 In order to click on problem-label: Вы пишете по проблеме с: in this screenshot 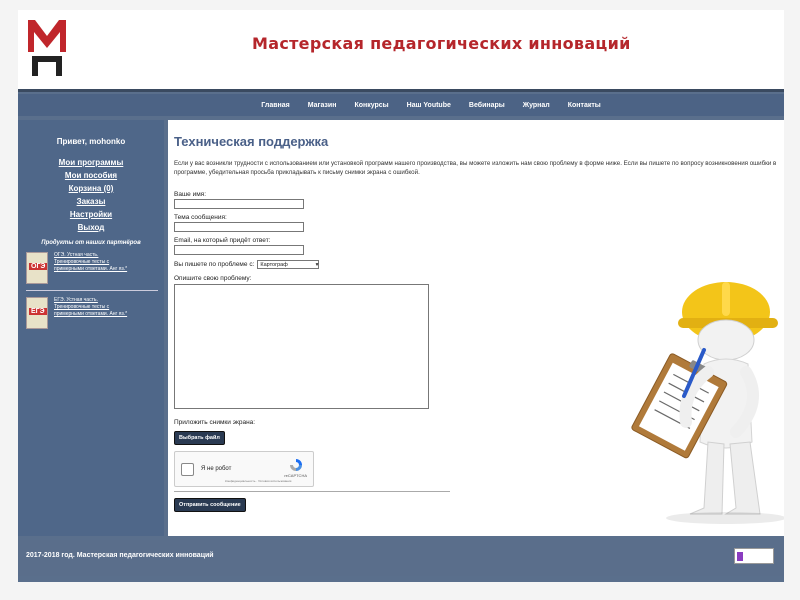, I will do `click(214, 264)`.